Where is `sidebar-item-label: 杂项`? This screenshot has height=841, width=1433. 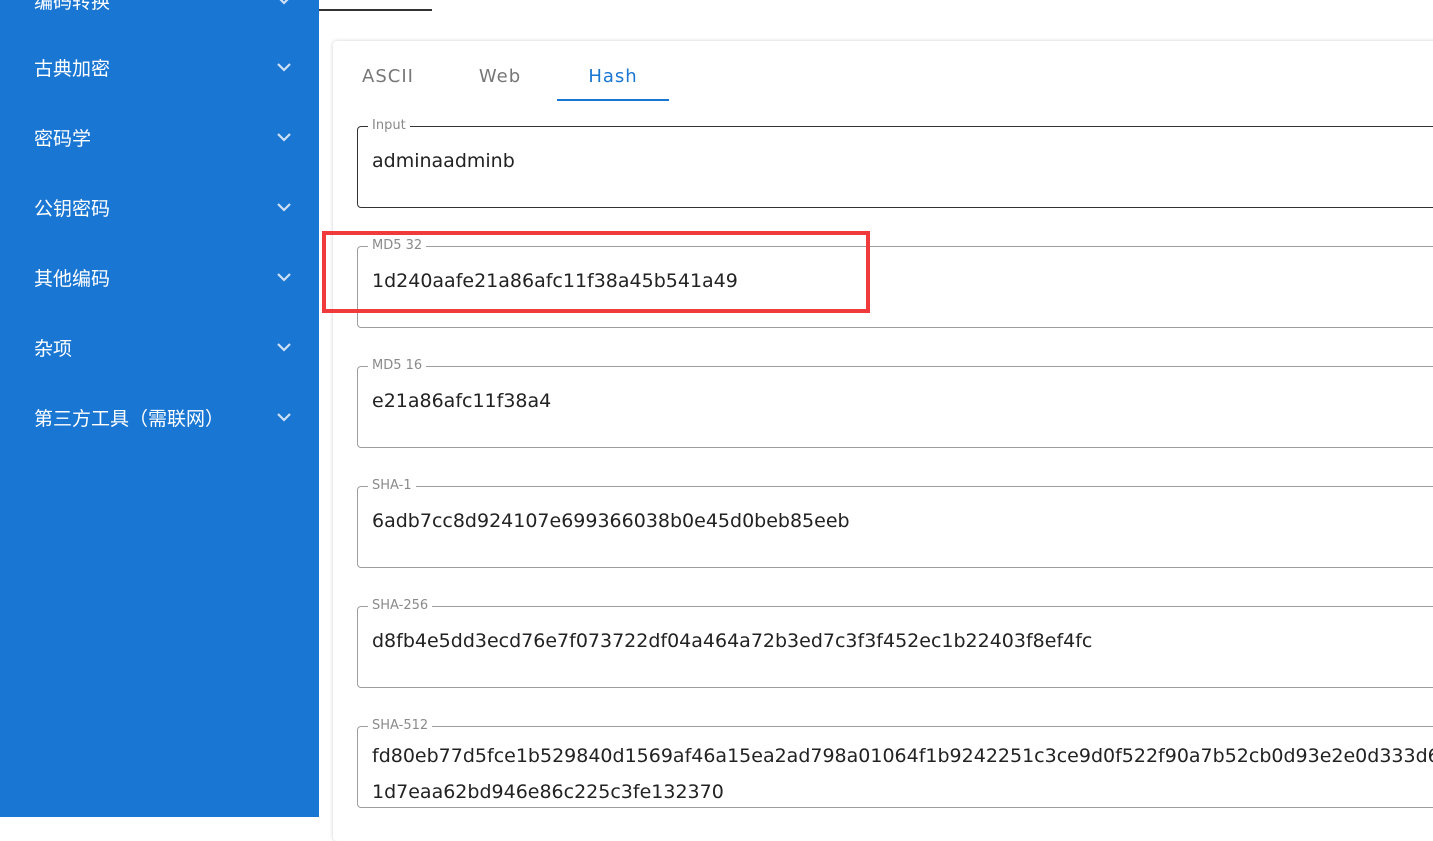
sidebar-item-label: 杂项 is located at coordinates (53, 348).